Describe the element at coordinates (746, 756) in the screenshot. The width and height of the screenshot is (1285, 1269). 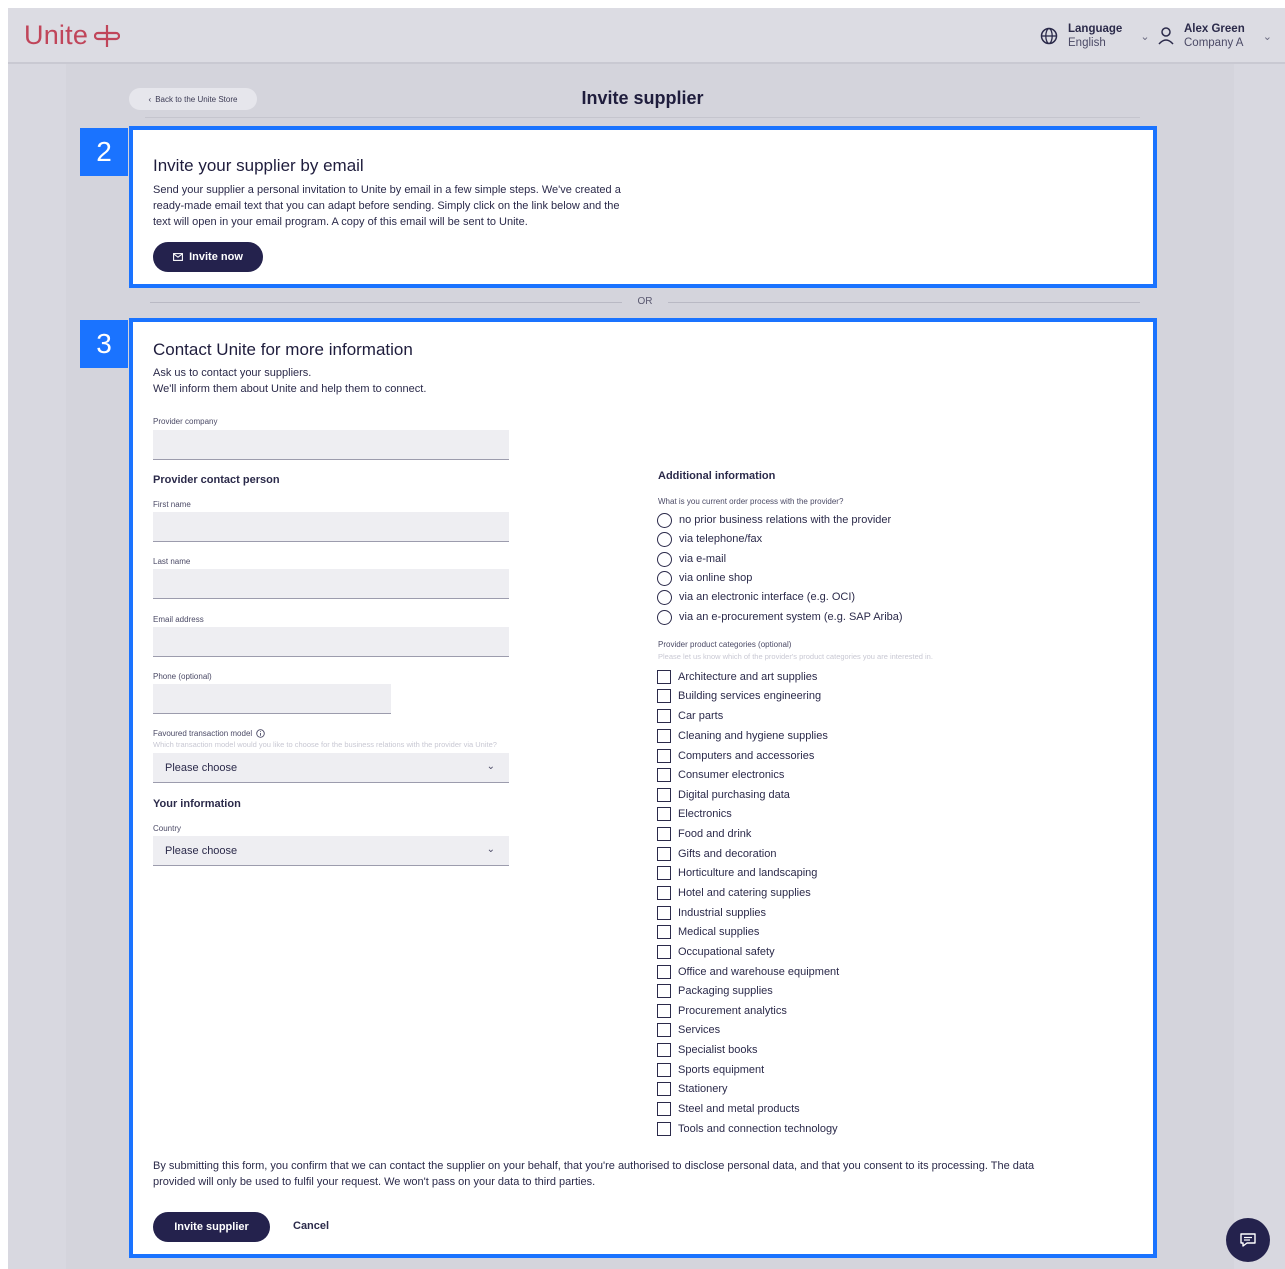
I see `category-label: Computers and accessories` at that location.